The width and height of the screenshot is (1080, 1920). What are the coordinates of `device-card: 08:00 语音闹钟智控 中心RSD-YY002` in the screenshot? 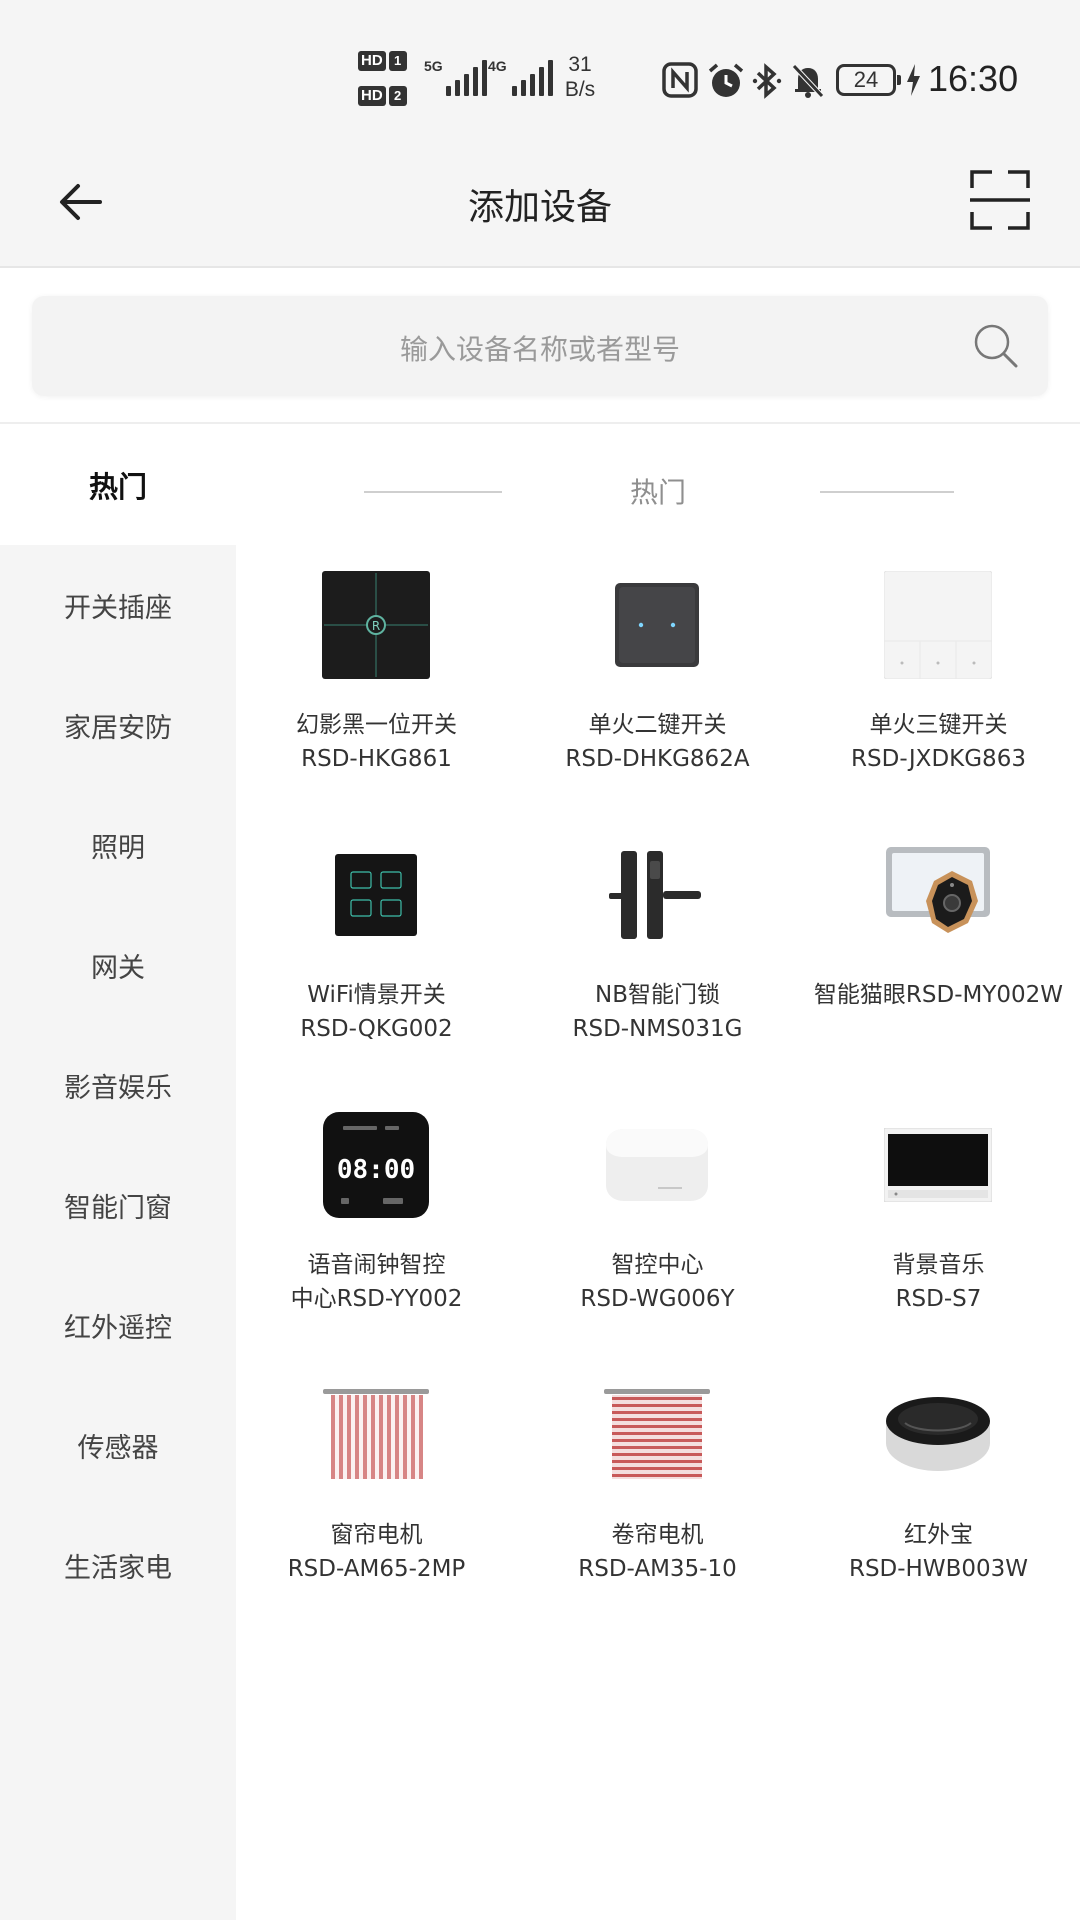 It's located at (376, 1240).